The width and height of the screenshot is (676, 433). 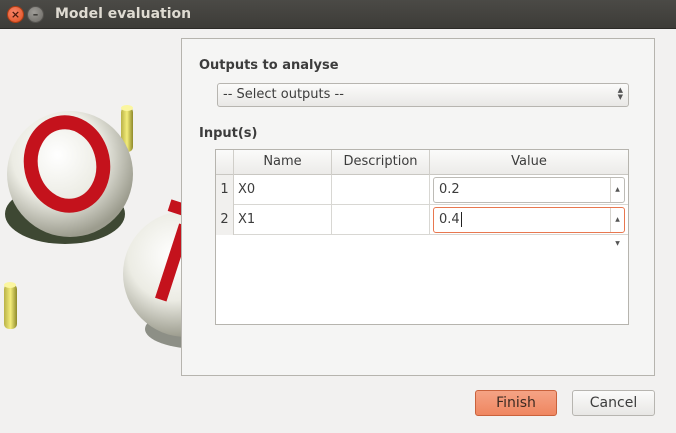 What do you see at coordinates (338, 14) in the screenshot?
I see `title-bar: × – Model evaluation` at bounding box center [338, 14].